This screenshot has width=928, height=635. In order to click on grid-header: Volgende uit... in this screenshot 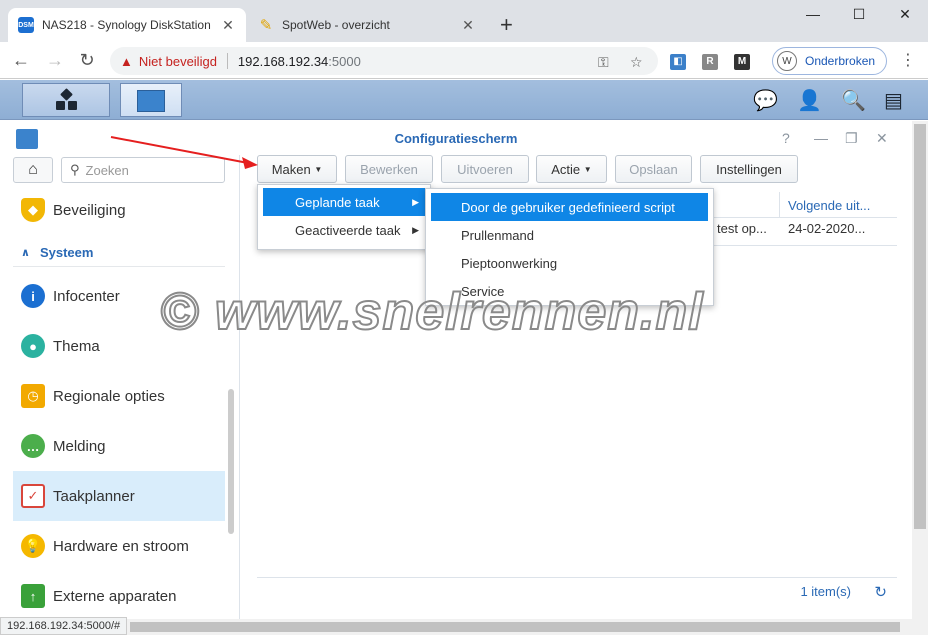, I will do `click(804, 205)`.